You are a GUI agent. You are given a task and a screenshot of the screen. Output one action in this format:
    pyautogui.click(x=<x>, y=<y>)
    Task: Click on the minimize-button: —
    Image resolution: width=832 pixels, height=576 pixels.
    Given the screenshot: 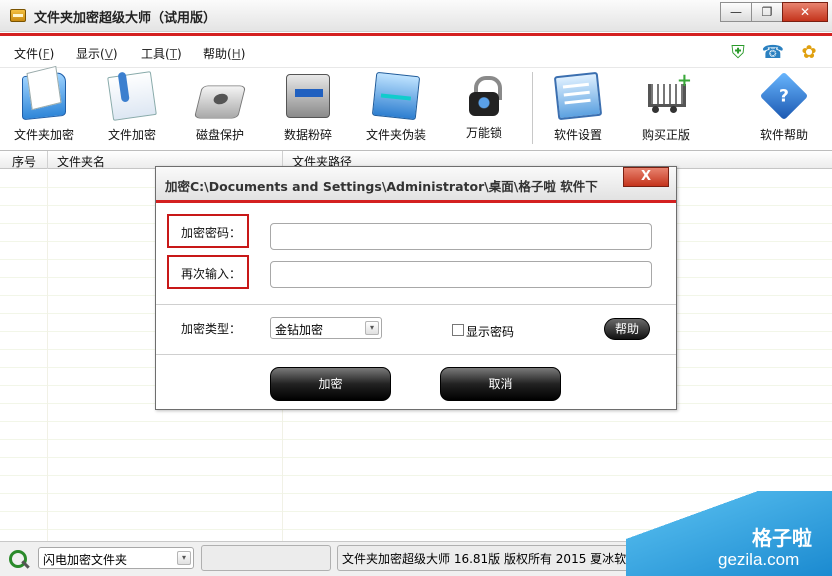 What is the action you would take?
    pyautogui.click(x=736, y=12)
    